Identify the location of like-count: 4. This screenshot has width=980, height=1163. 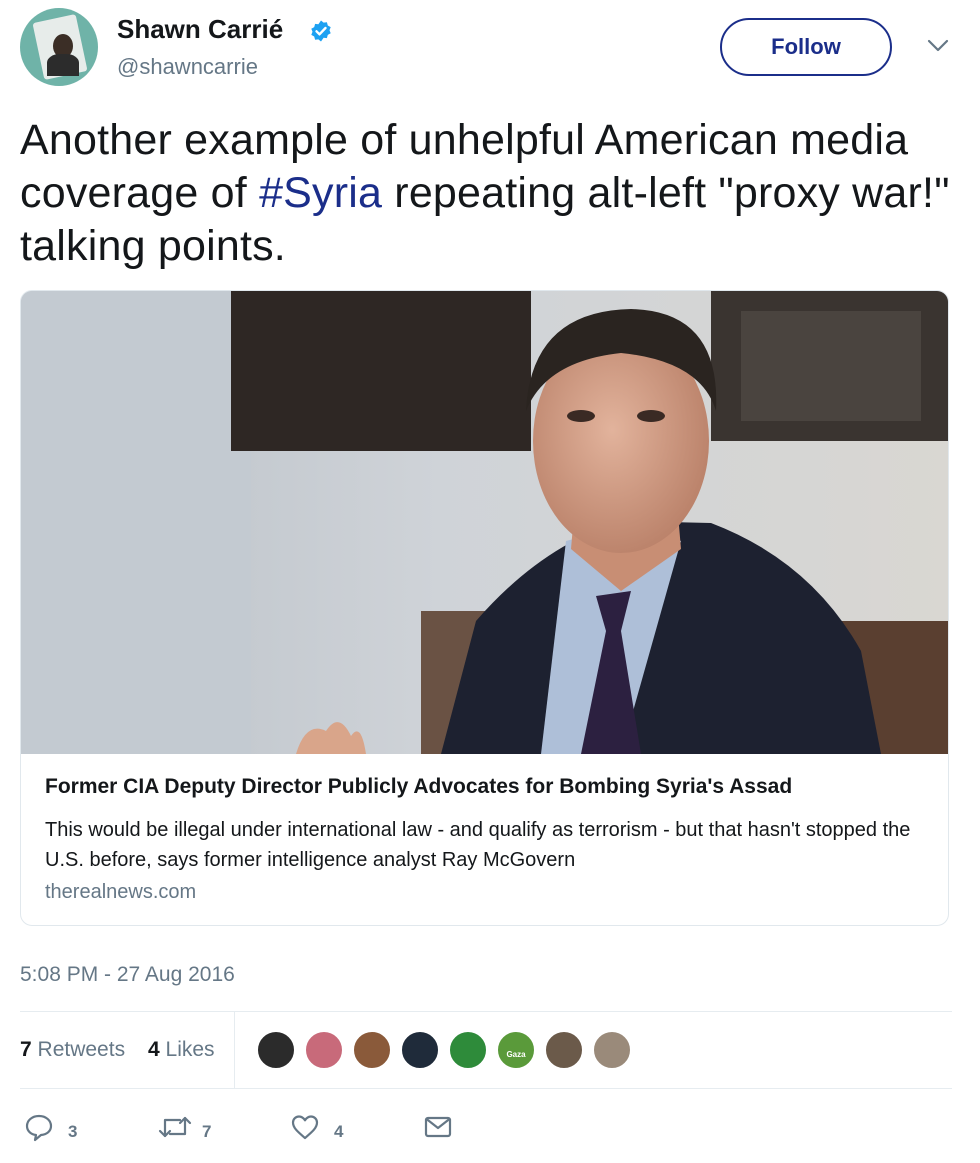
(339, 1131).